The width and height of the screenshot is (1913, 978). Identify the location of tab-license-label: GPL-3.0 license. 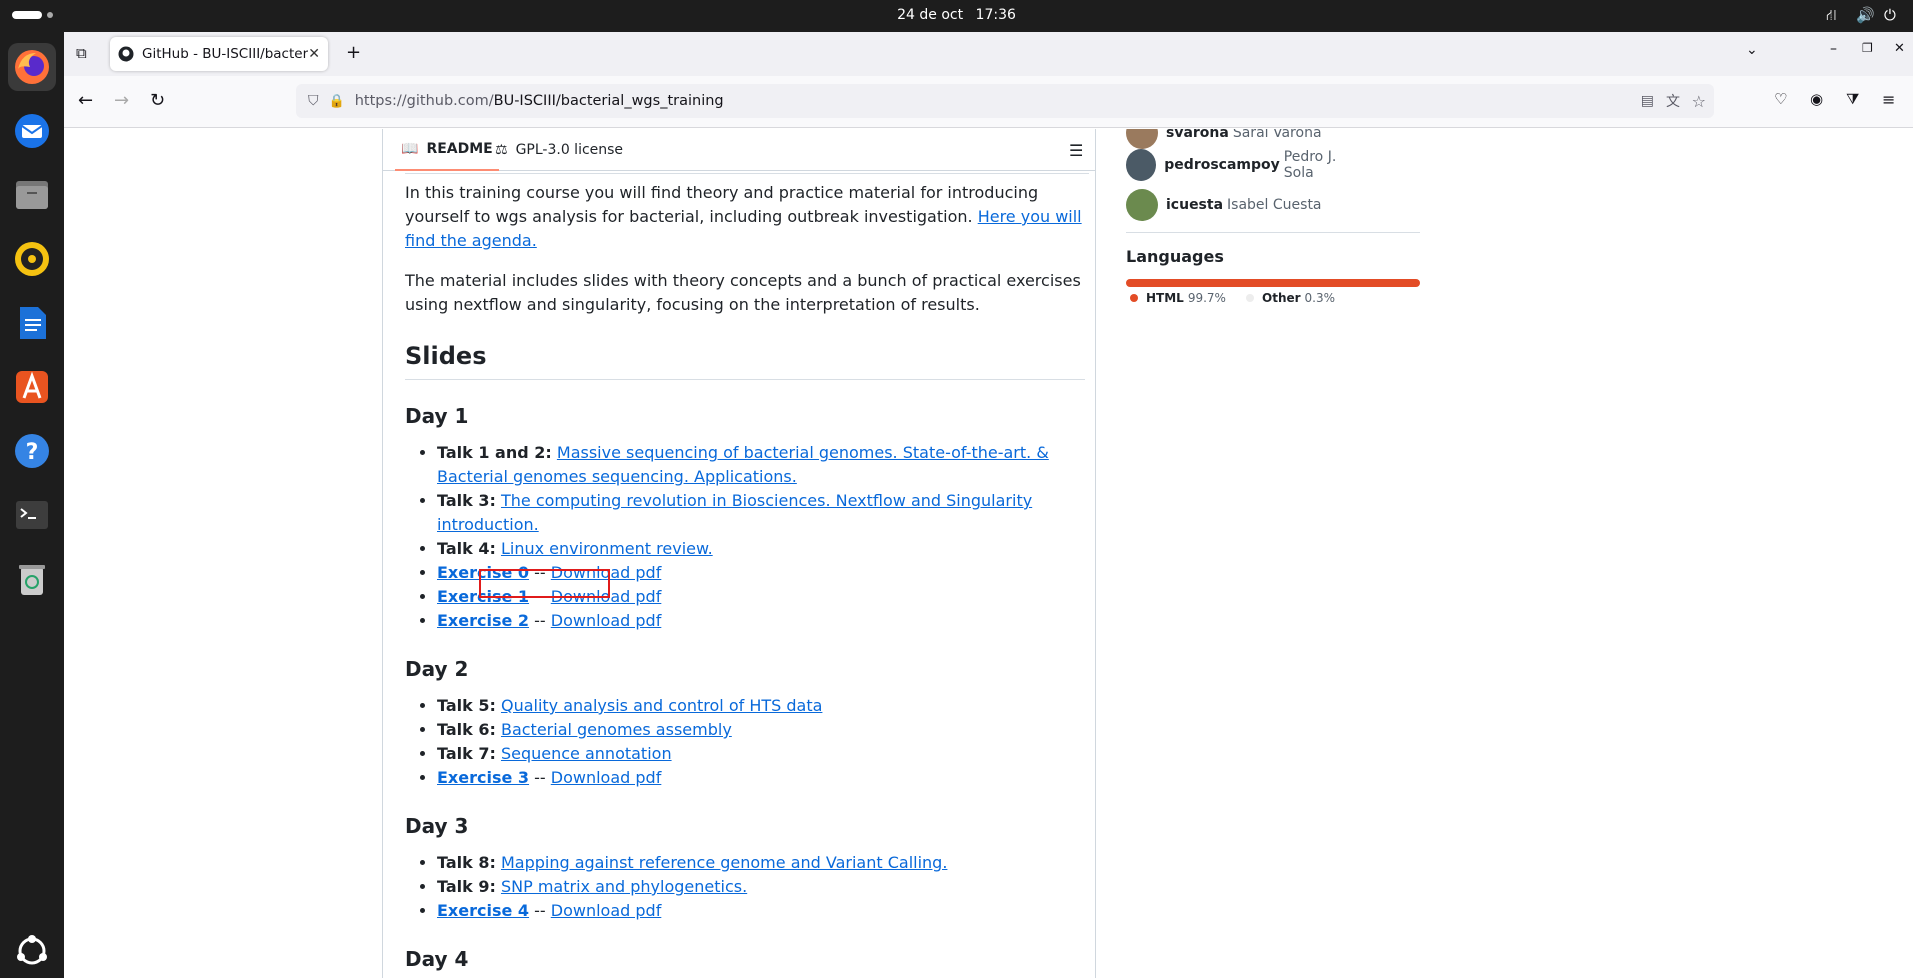
(569, 150).